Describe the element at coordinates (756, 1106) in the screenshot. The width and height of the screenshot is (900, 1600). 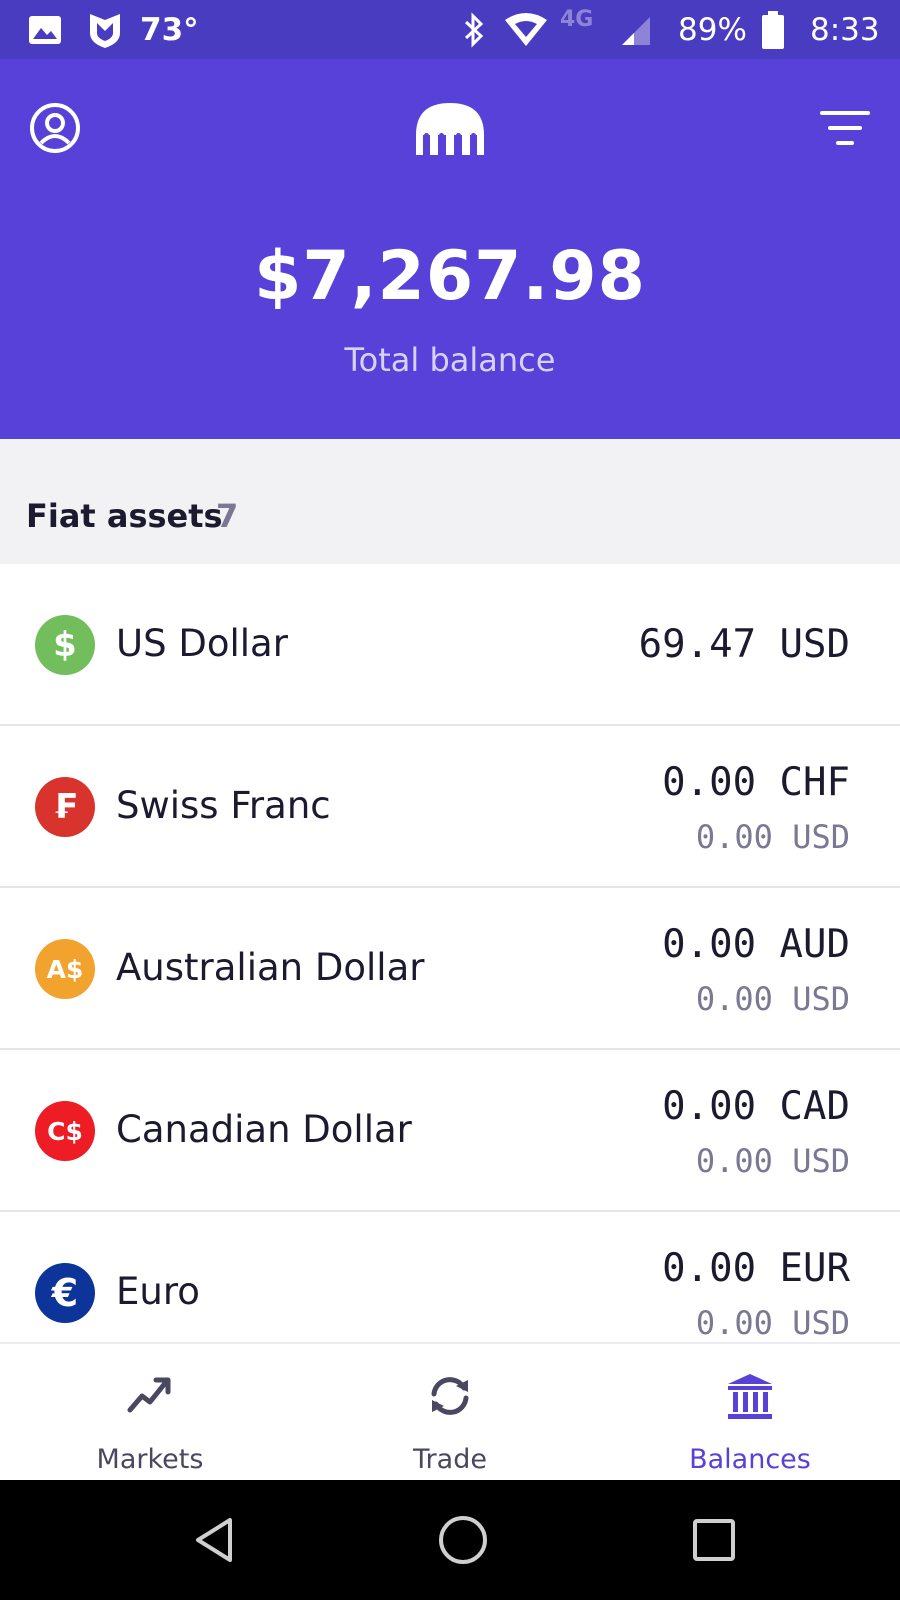
I see `asset-amount: 0.00 CAD` at that location.